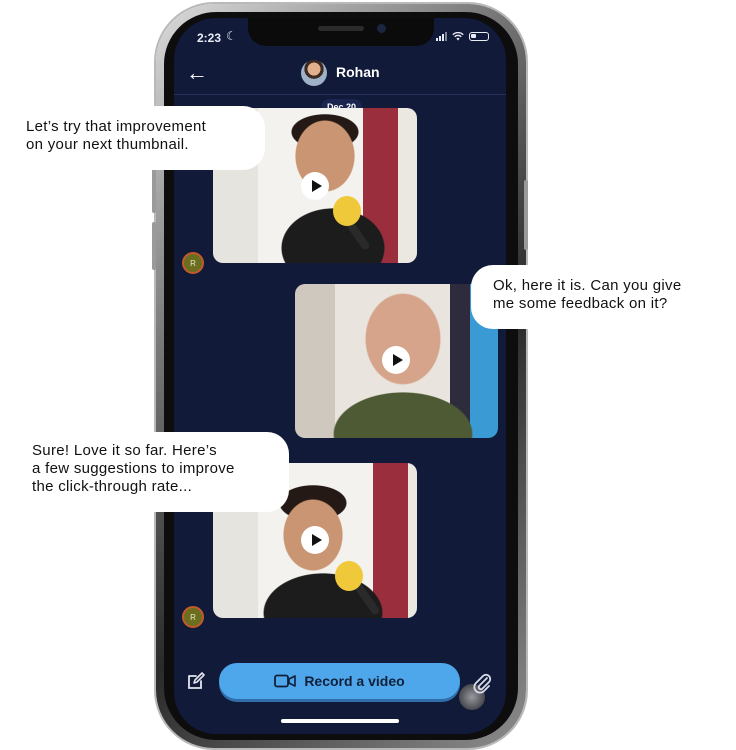  I want to click on paperclip-icon, so click(482, 683).